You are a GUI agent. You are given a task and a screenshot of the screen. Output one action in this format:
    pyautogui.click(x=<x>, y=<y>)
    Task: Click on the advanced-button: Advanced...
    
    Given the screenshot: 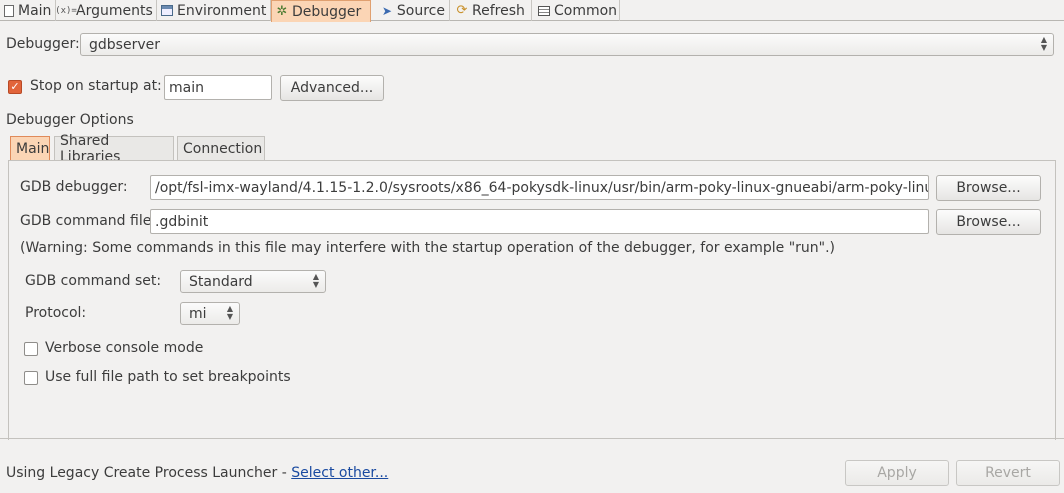 What is the action you would take?
    pyautogui.click(x=332, y=88)
    